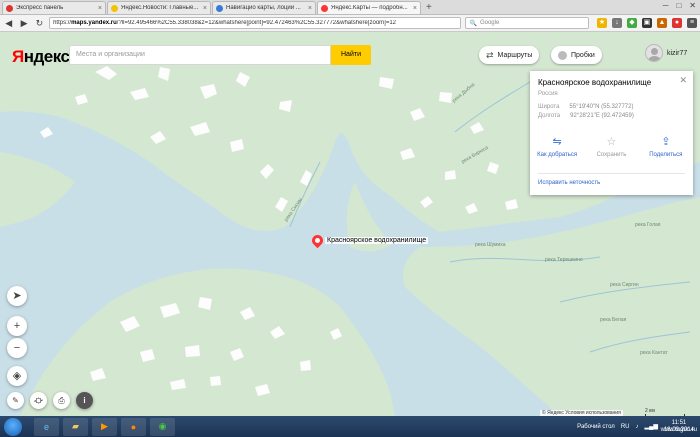 This screenshot has width=700, height=437. What do you see at coordinates (40, 8) in the screenshot?
I see `tab-label: Экспресс панель` at bounding box center [40, 8].